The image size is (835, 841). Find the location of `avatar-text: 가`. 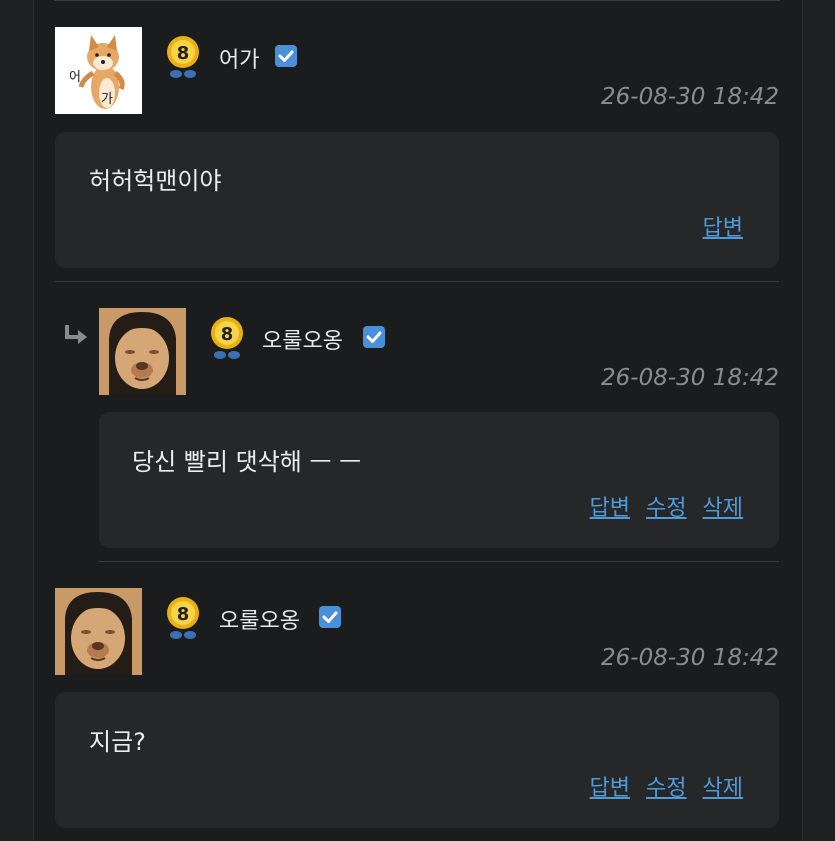

avatar-text: 가 is located at coordinates (107, 99).